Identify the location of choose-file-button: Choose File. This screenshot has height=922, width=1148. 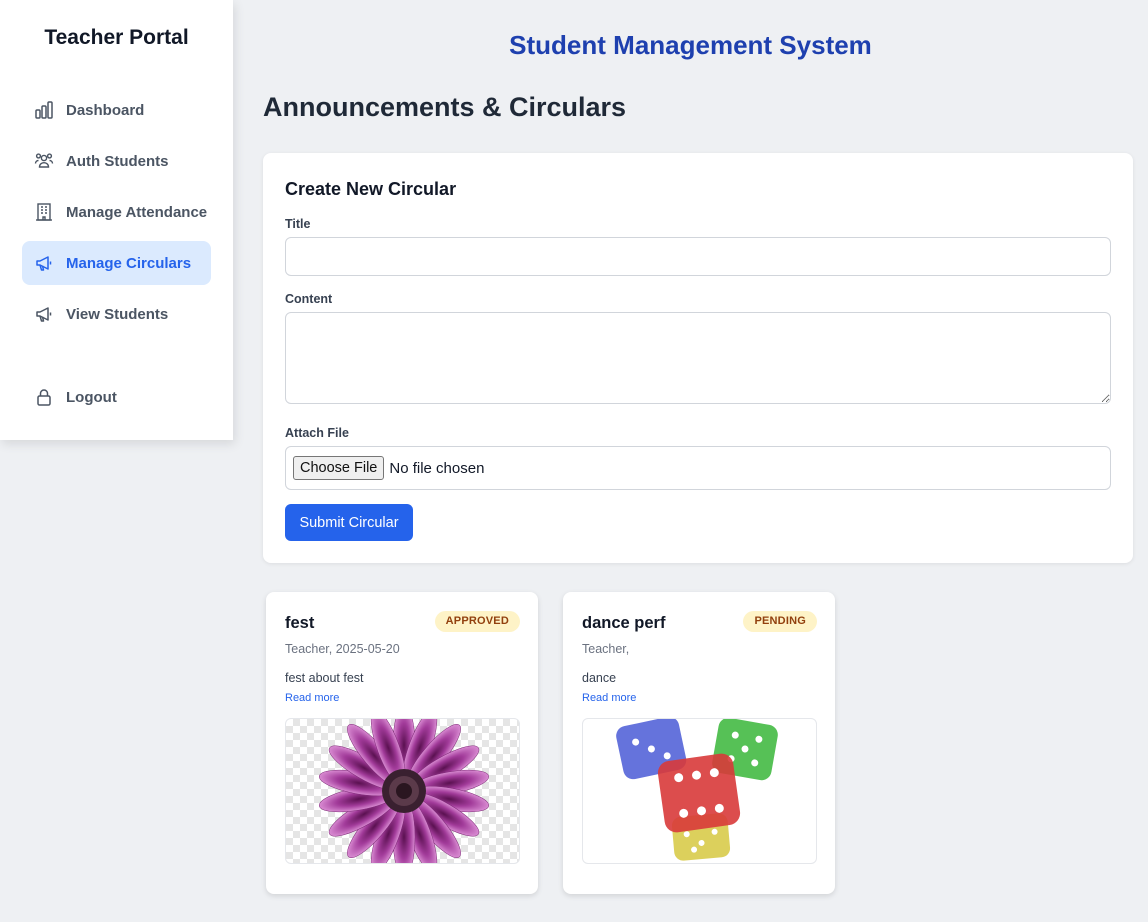
(339, 468).